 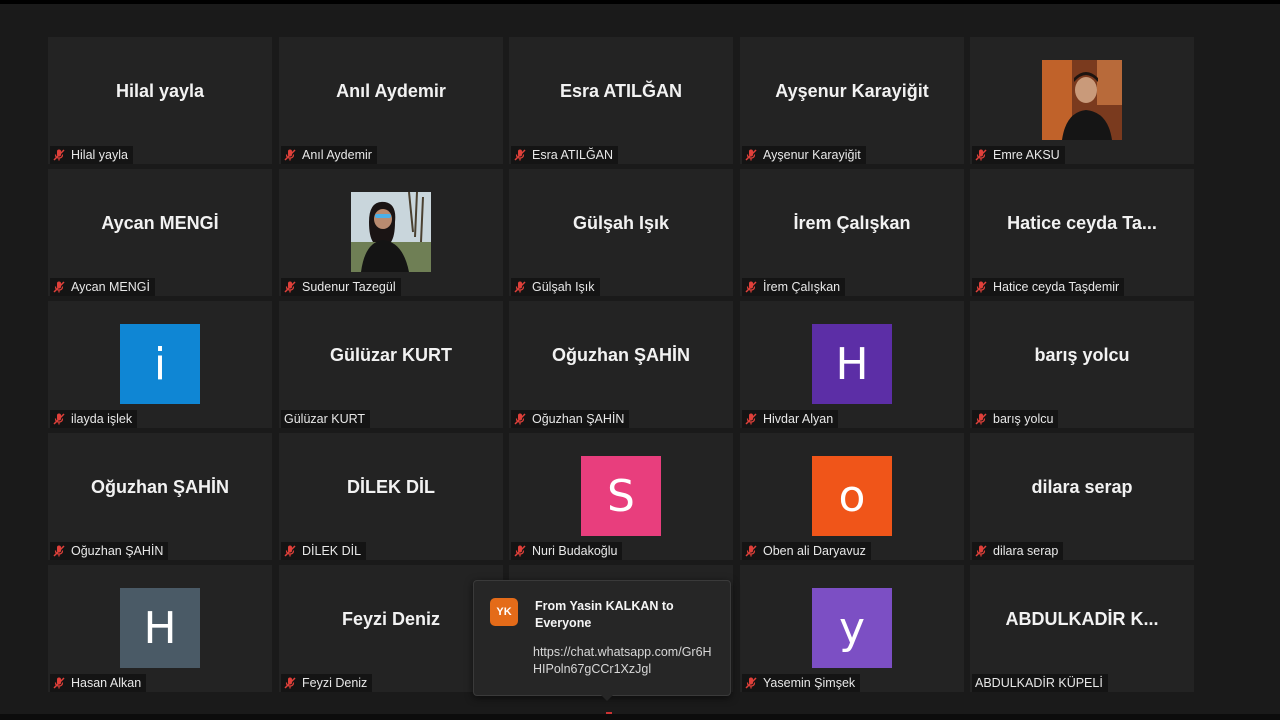 I want to click on participant-tile: Gülüzar KURT Gülüzar KURT, so click(x=391, y=364).